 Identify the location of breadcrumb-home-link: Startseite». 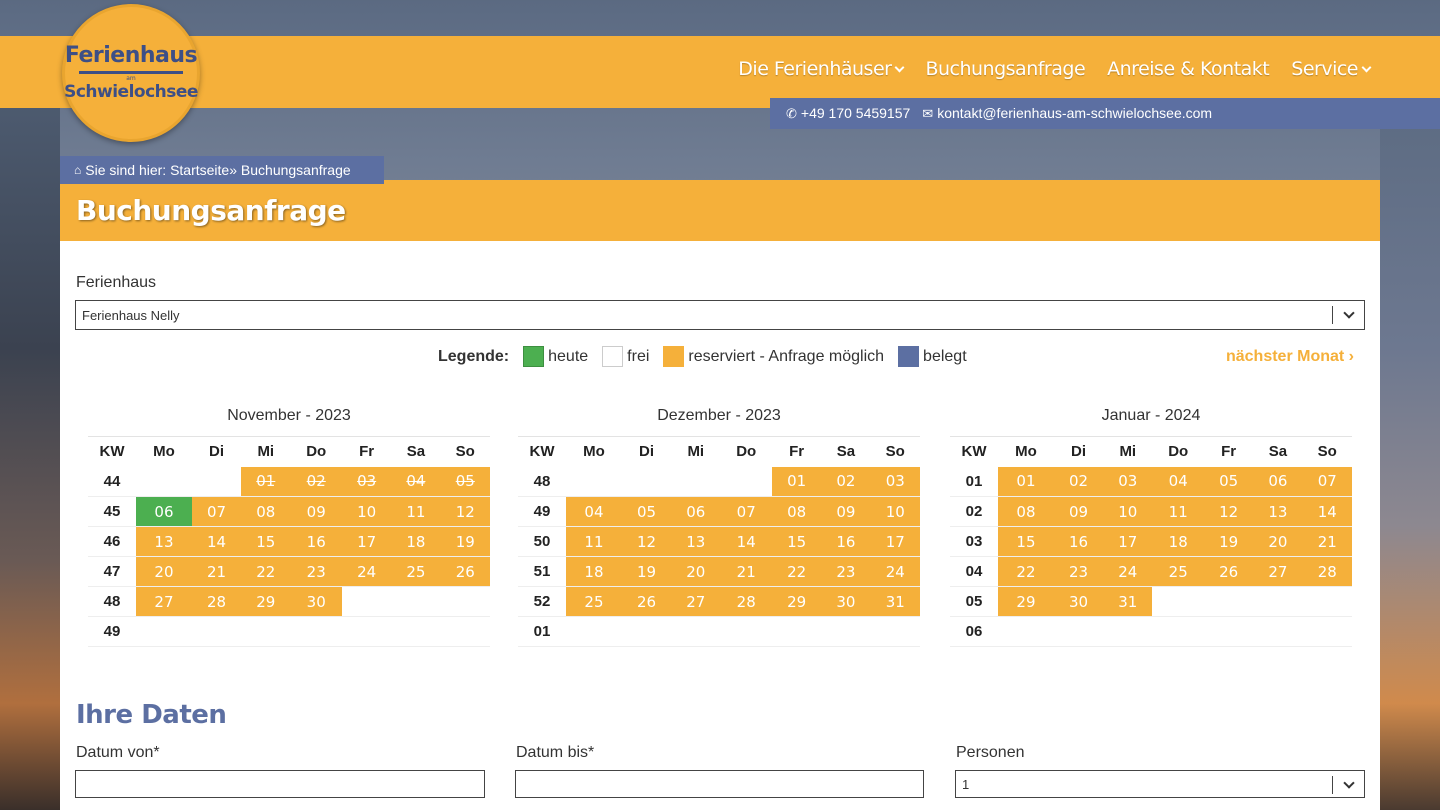
(203, 170).